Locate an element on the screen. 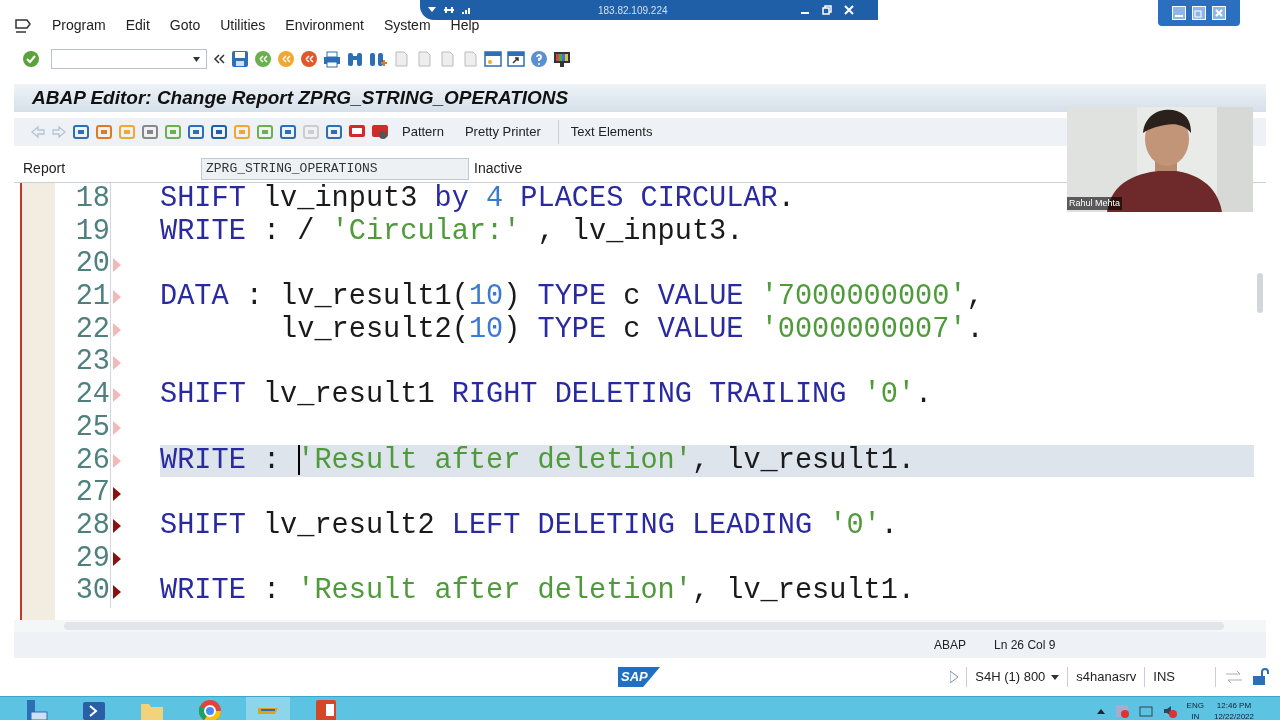  line-number: 23 is located at coordinates (92, 363).